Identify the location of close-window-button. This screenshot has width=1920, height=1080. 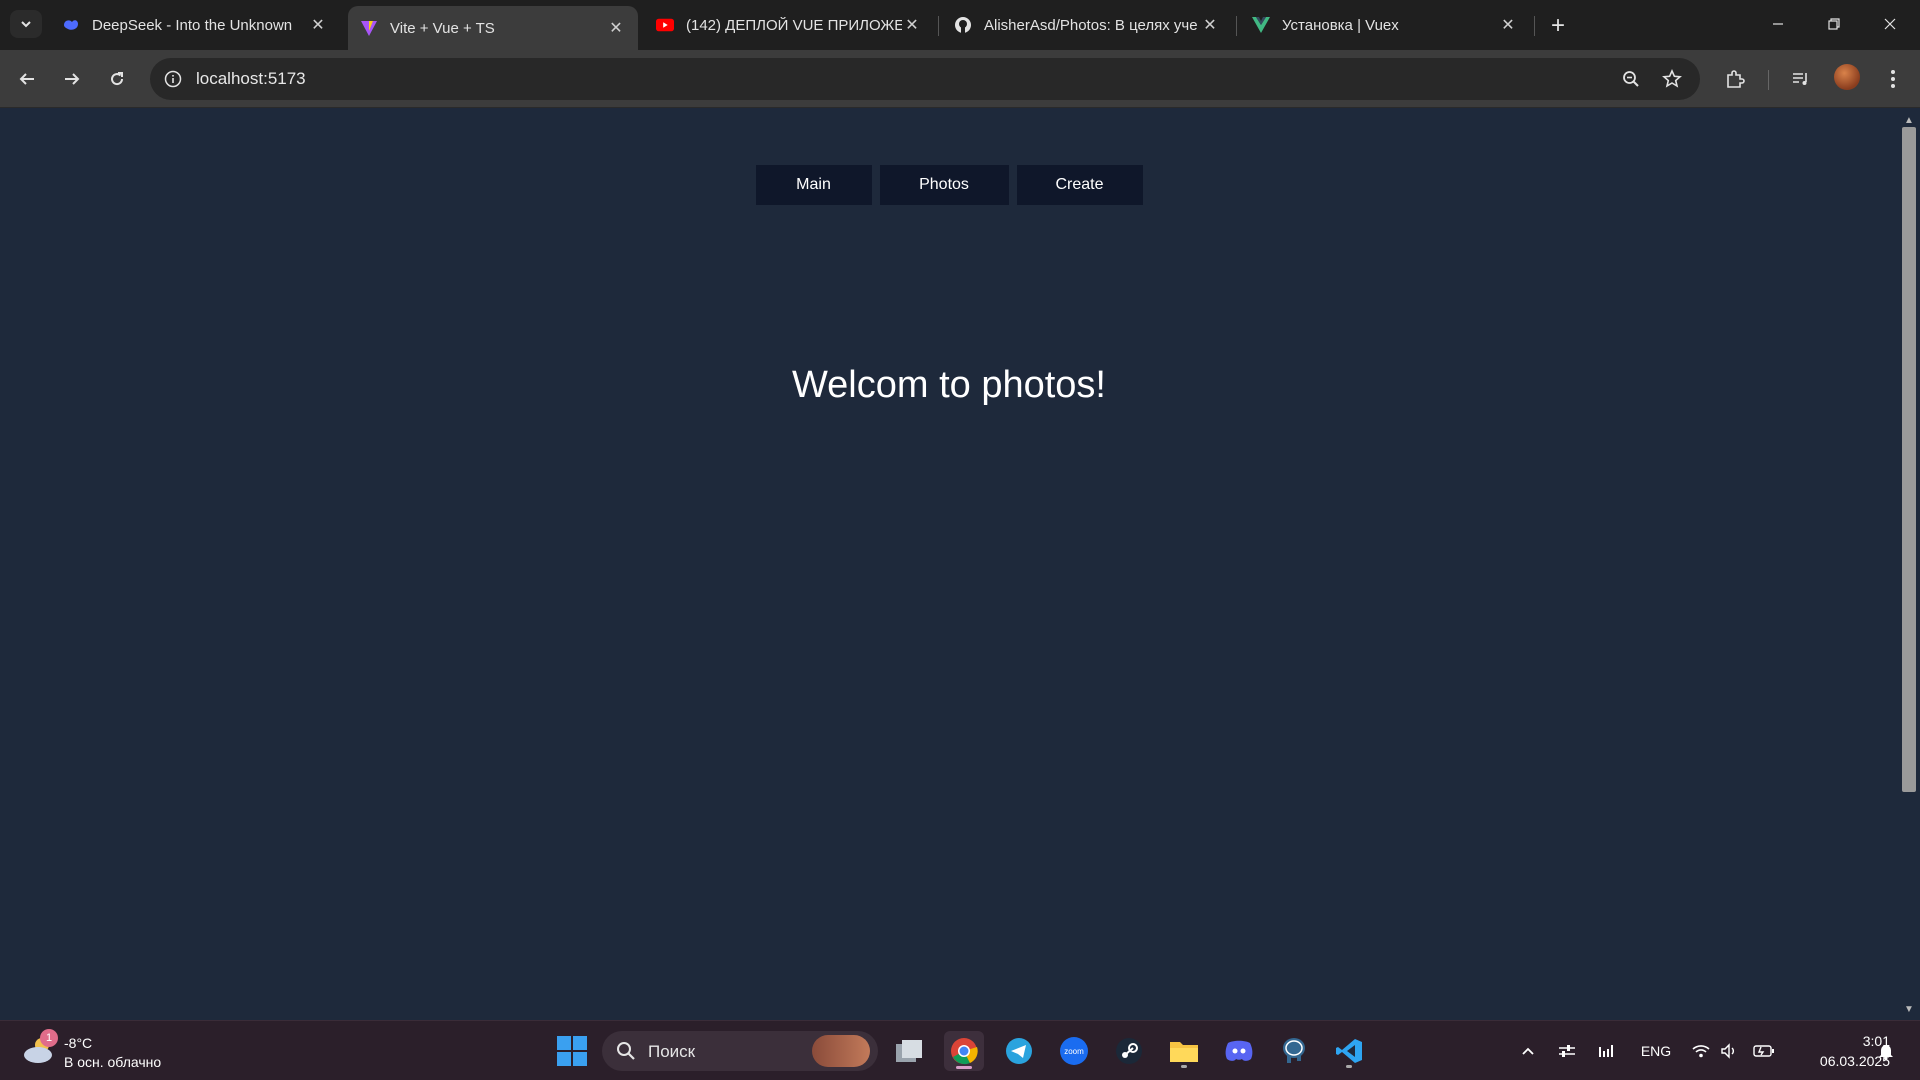
(1890, 24).